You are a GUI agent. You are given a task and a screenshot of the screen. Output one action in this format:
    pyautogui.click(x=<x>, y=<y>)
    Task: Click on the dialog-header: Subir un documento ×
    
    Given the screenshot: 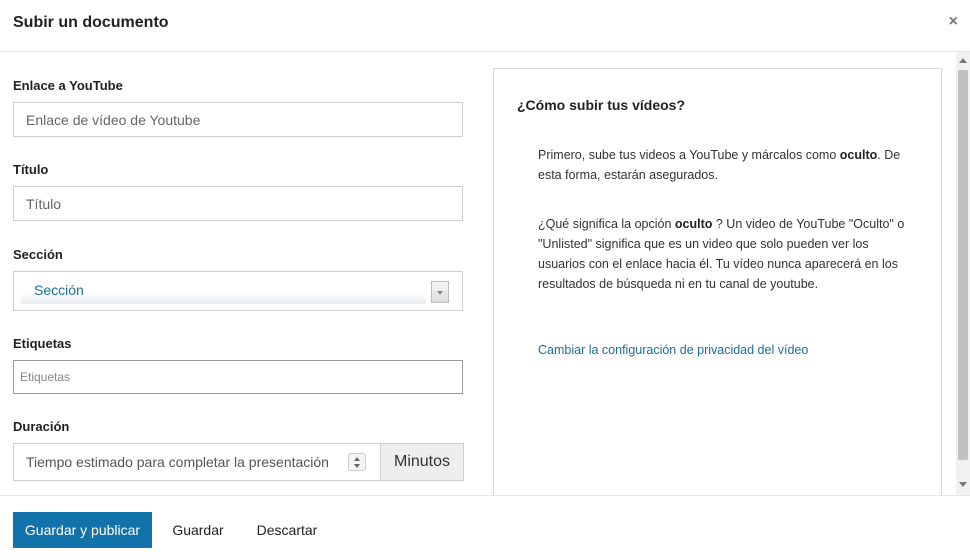 What is the action you would take?
    pyautogui.click(x=485, y=26)
    